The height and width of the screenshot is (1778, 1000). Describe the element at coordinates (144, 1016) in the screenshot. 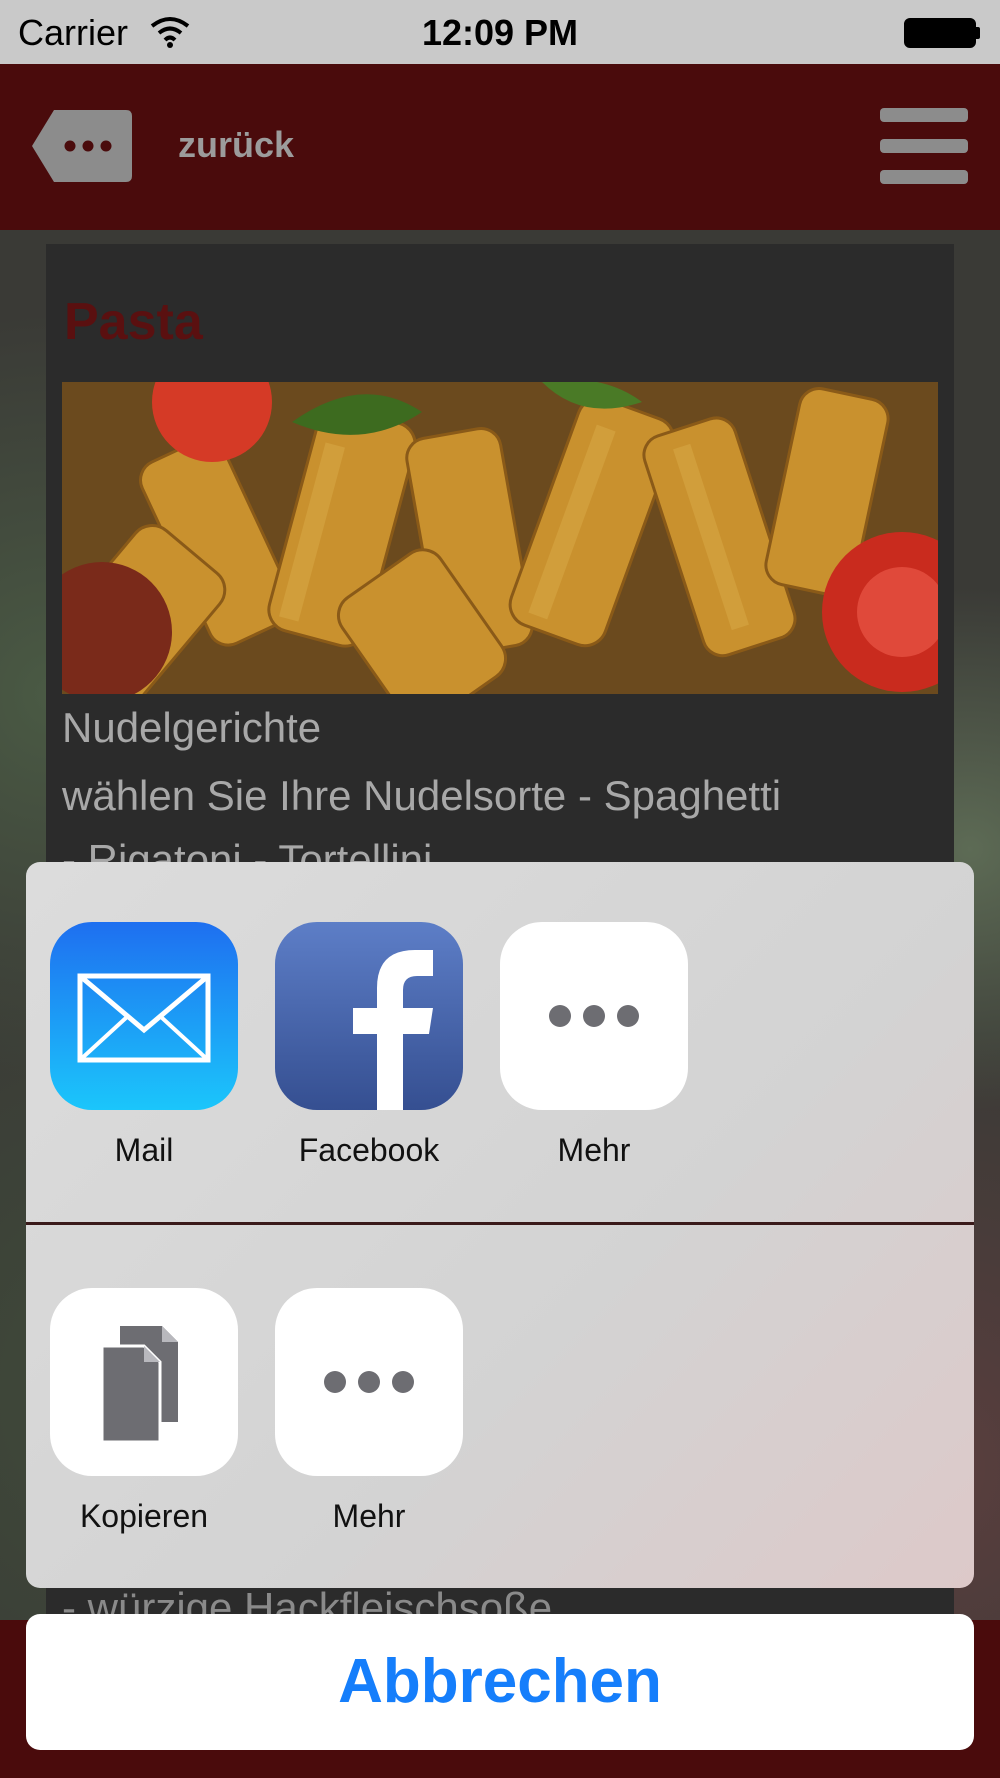

I see `mail-icon` at that location.